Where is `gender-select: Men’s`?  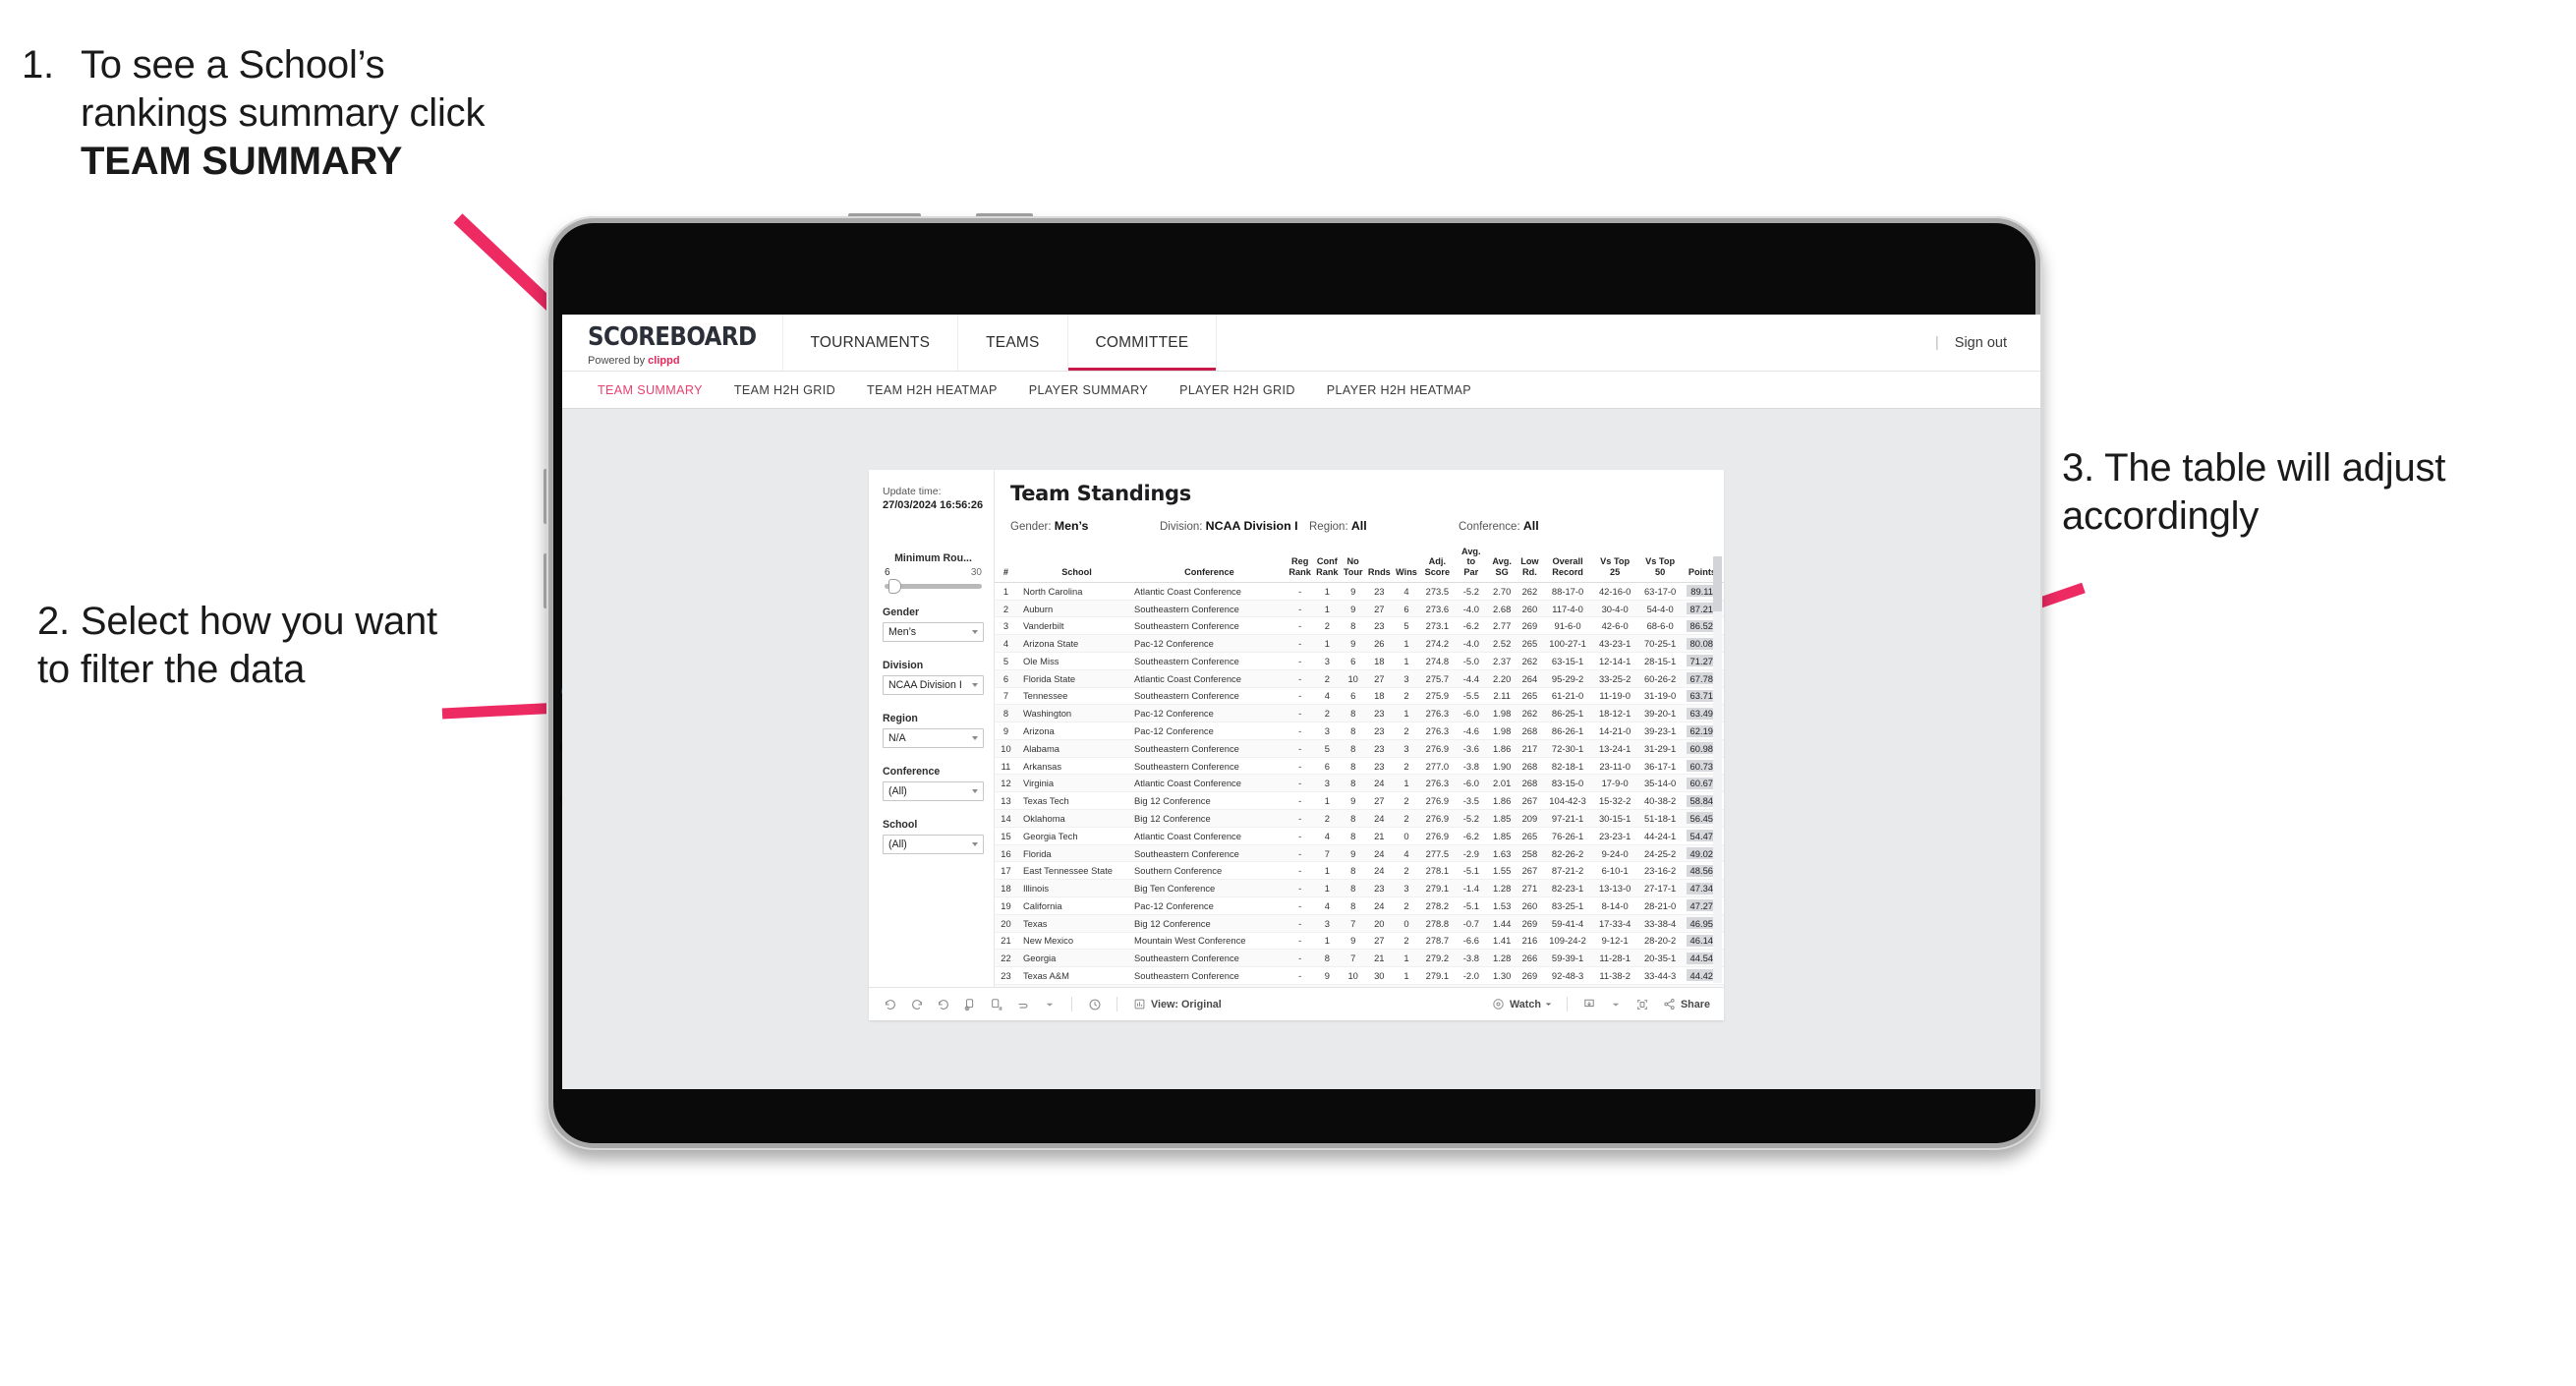
gender-select: Men’s is located at coordinates (934, 632).